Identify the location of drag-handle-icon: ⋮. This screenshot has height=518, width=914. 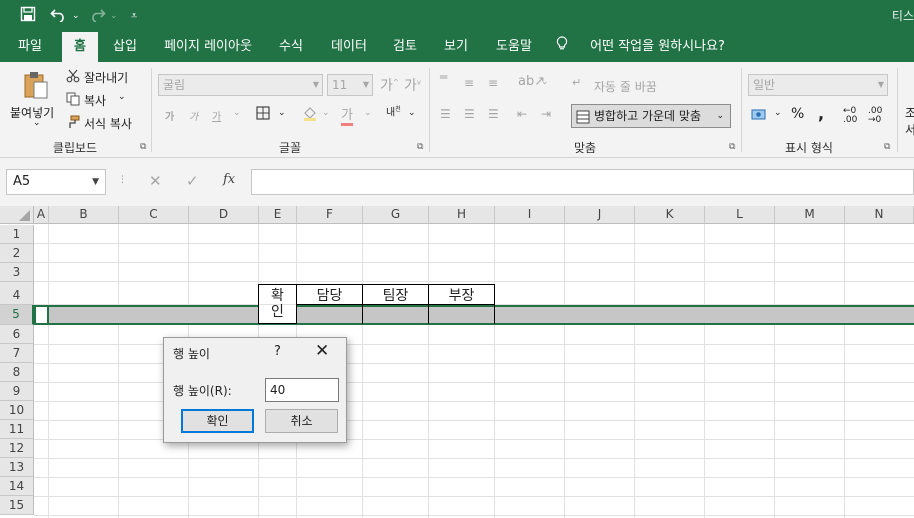
(122, 180).